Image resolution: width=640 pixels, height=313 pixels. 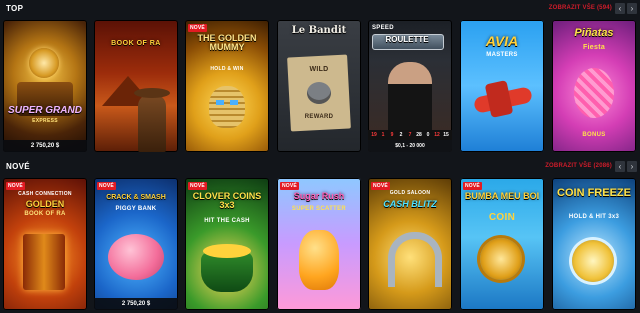 What do you see at coordinates (383, 28) in the screenshot?
I see `brand-label: SPEED` at bounding box center [383, 28].